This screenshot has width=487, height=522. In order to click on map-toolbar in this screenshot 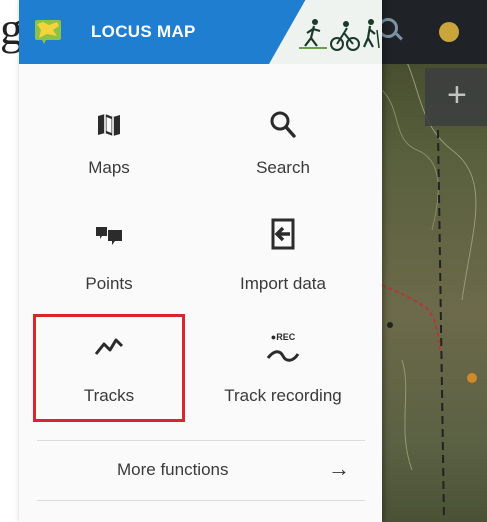, I will do `click(434, 32)`.